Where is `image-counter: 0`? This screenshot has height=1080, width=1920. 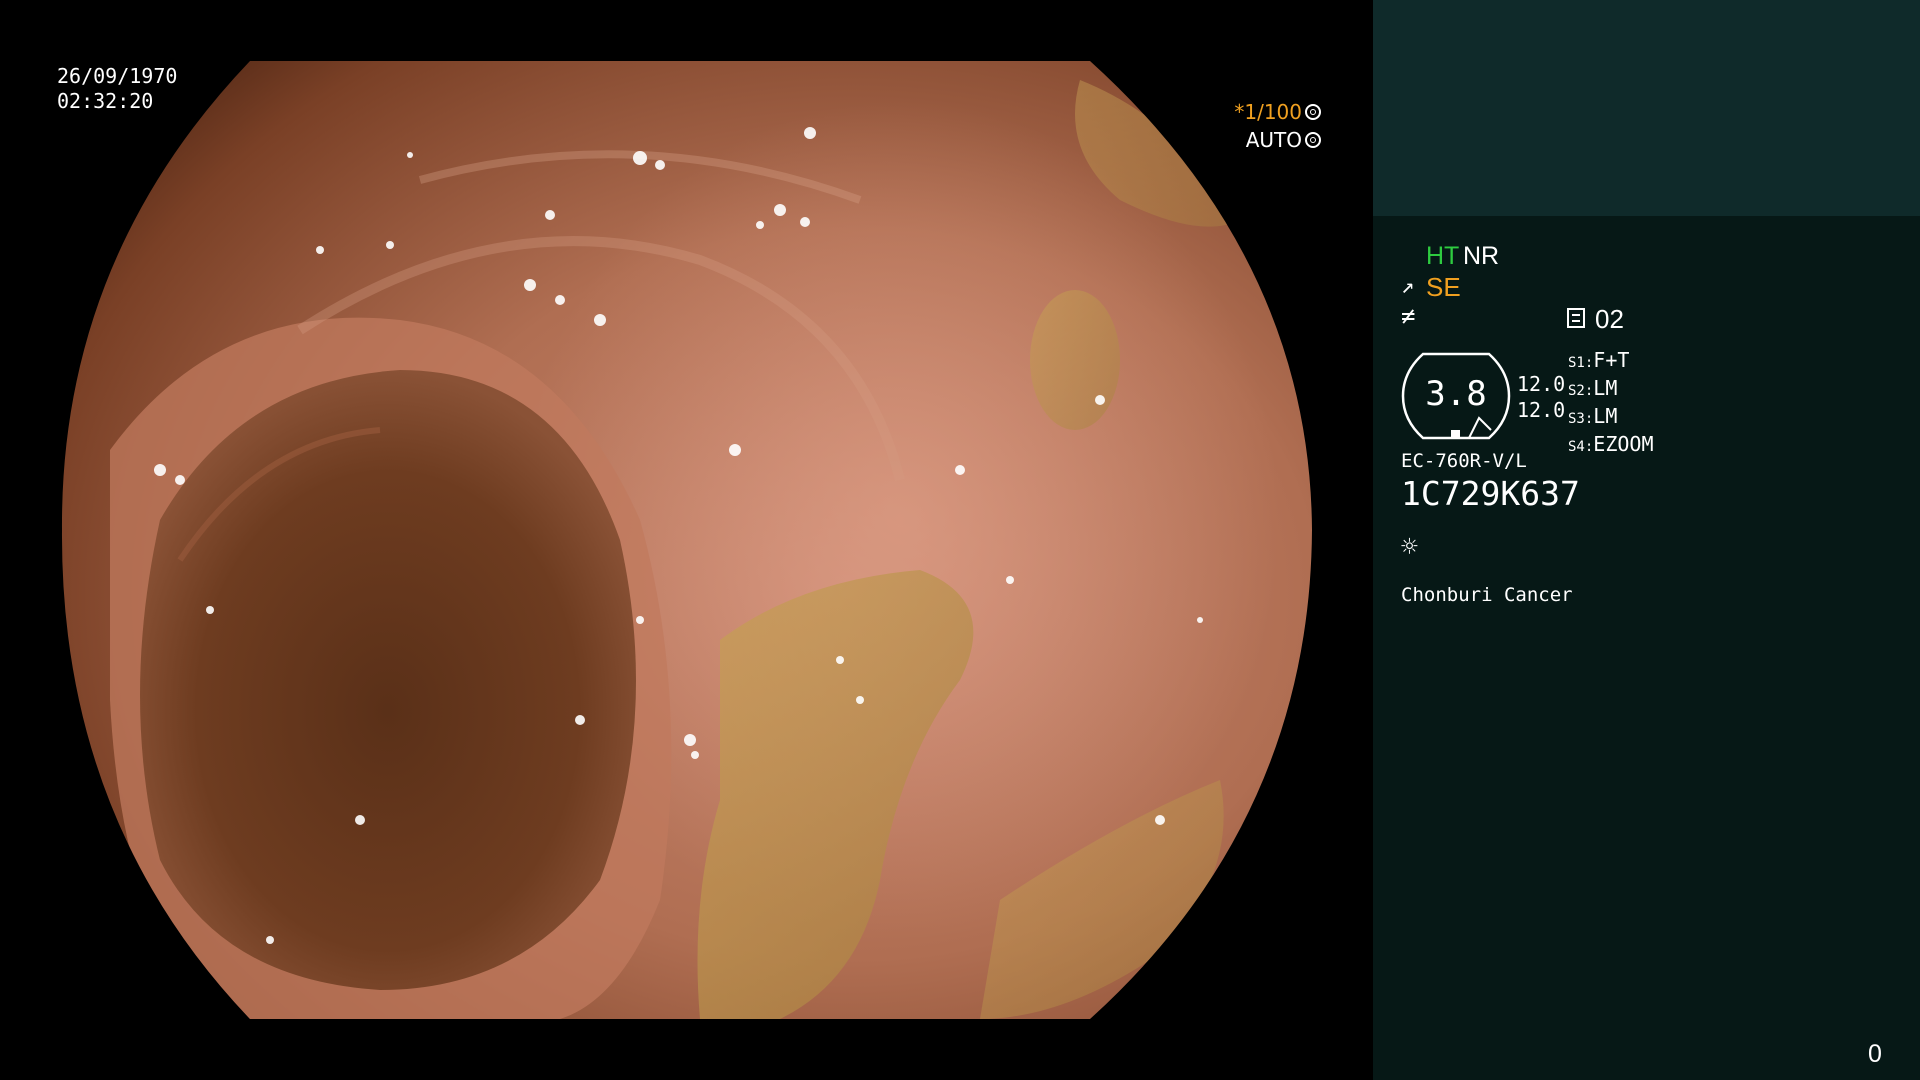 image-counter: 0 is located at coordinates (1875, 1054).